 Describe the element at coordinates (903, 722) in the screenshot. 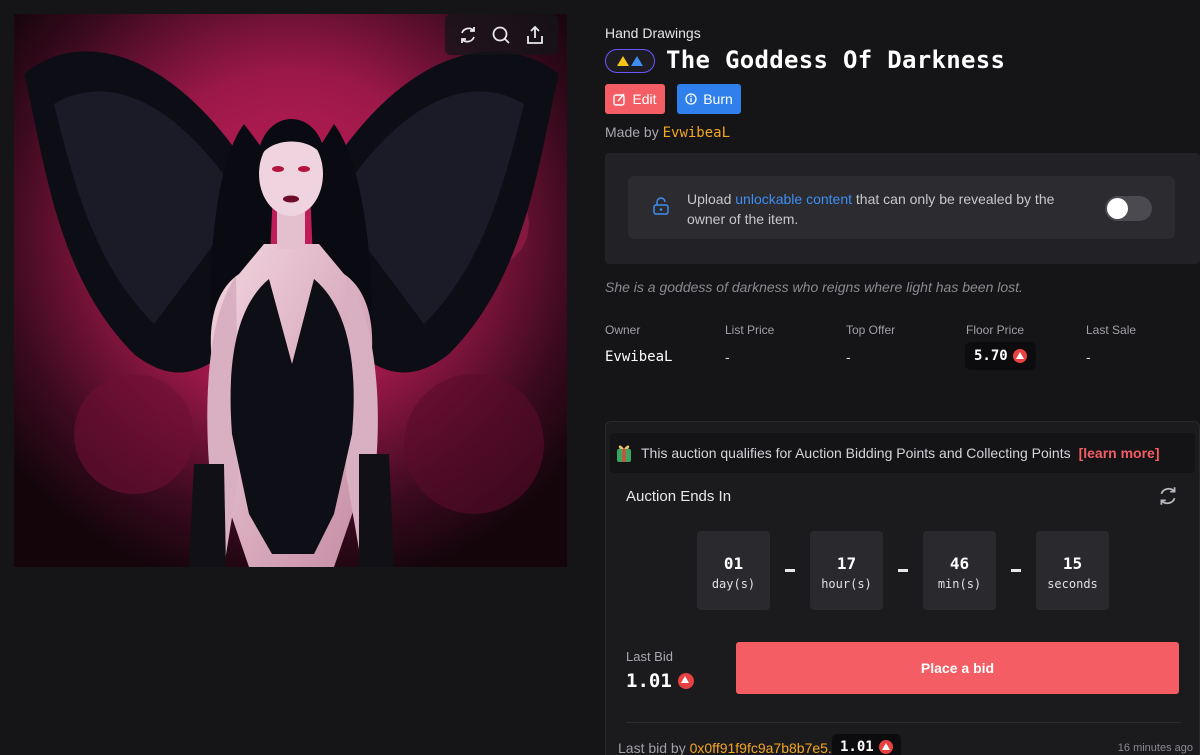

I see `divider` at that location.